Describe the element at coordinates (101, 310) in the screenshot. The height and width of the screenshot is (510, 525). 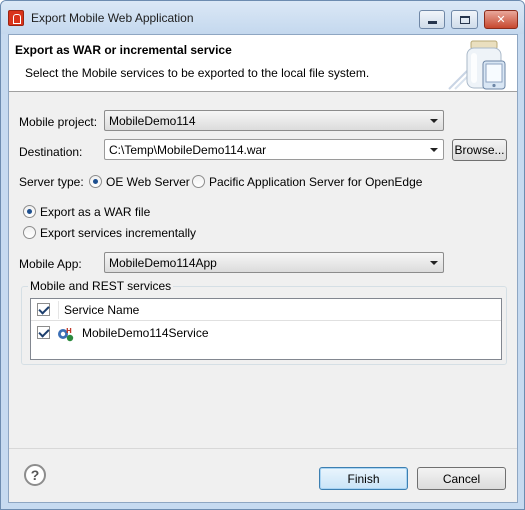
I see `column-header-service-name: Service Name` at that location.